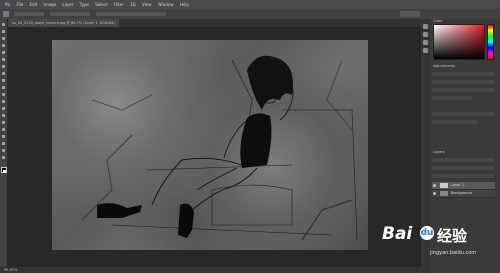  Describe the element at coordinates (3, 24) in the screenshot. I see `move-icon` at that location.